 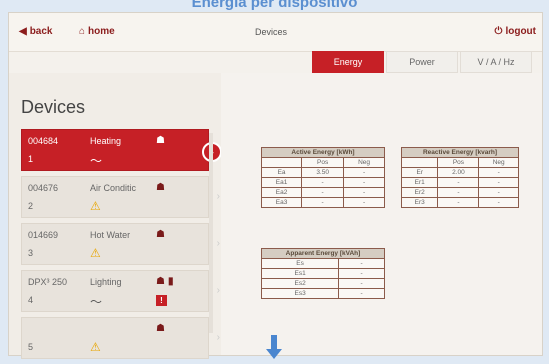 I want to click on table-row: Ea2 - -, so click(x=322, y=192).